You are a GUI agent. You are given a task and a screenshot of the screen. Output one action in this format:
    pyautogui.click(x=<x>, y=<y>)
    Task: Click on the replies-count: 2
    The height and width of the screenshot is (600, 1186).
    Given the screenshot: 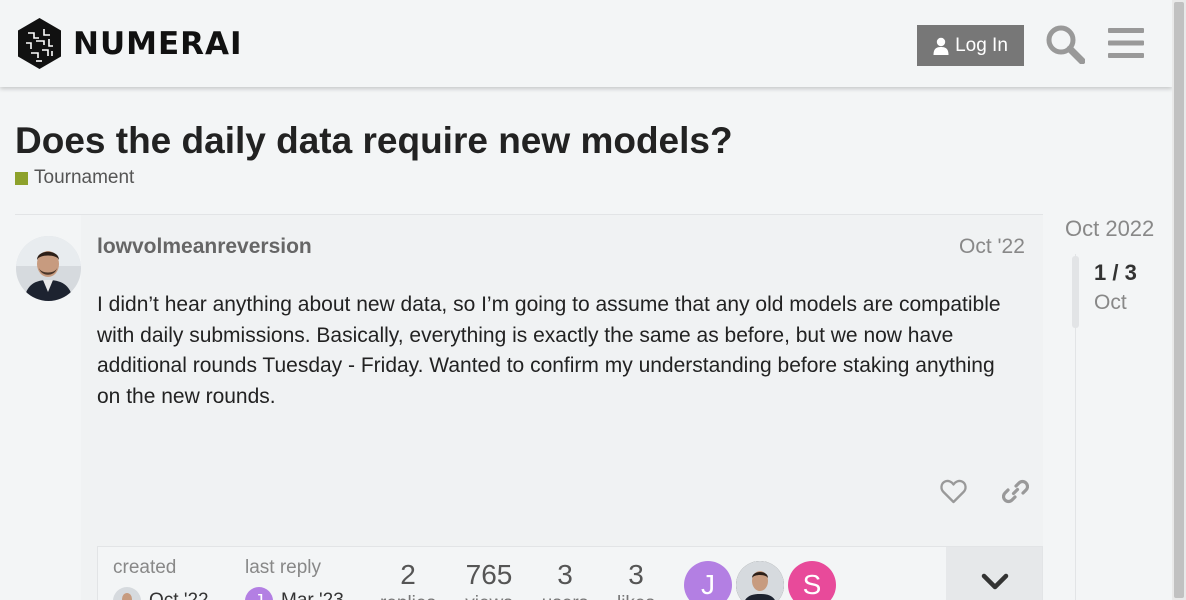 What is the action you would take?
    pyautogui.click(x=408, y=574)
    